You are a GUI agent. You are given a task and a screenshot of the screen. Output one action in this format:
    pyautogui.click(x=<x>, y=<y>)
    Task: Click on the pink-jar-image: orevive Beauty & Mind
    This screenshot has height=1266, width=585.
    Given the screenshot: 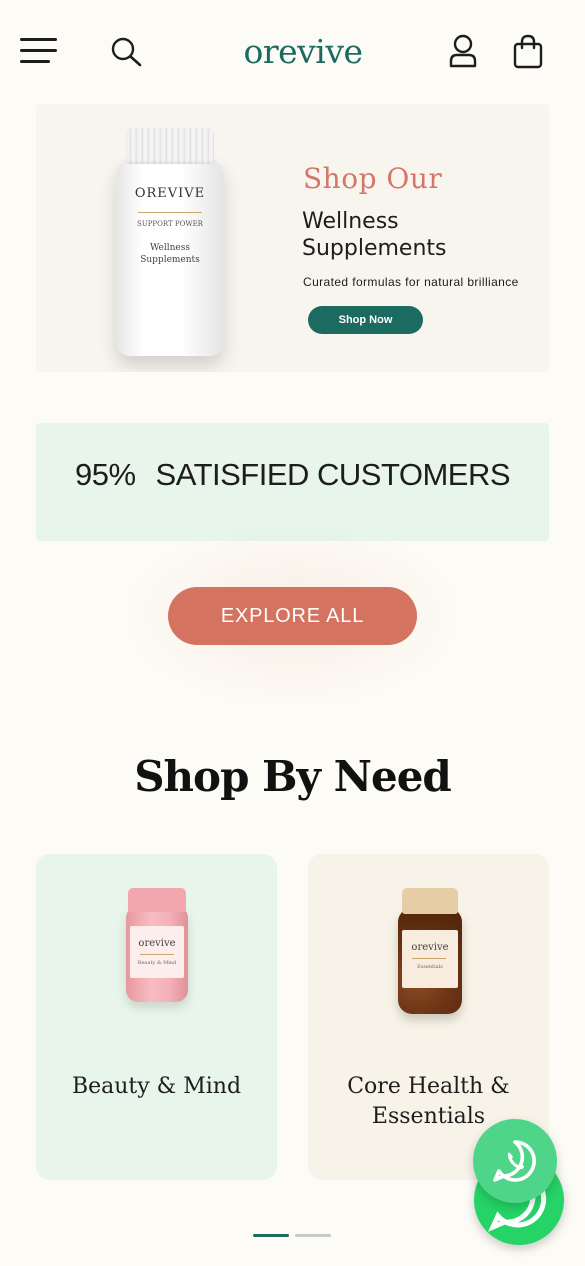 What is the action you would take?
    pyautogui.click(x=157, y=947)
    